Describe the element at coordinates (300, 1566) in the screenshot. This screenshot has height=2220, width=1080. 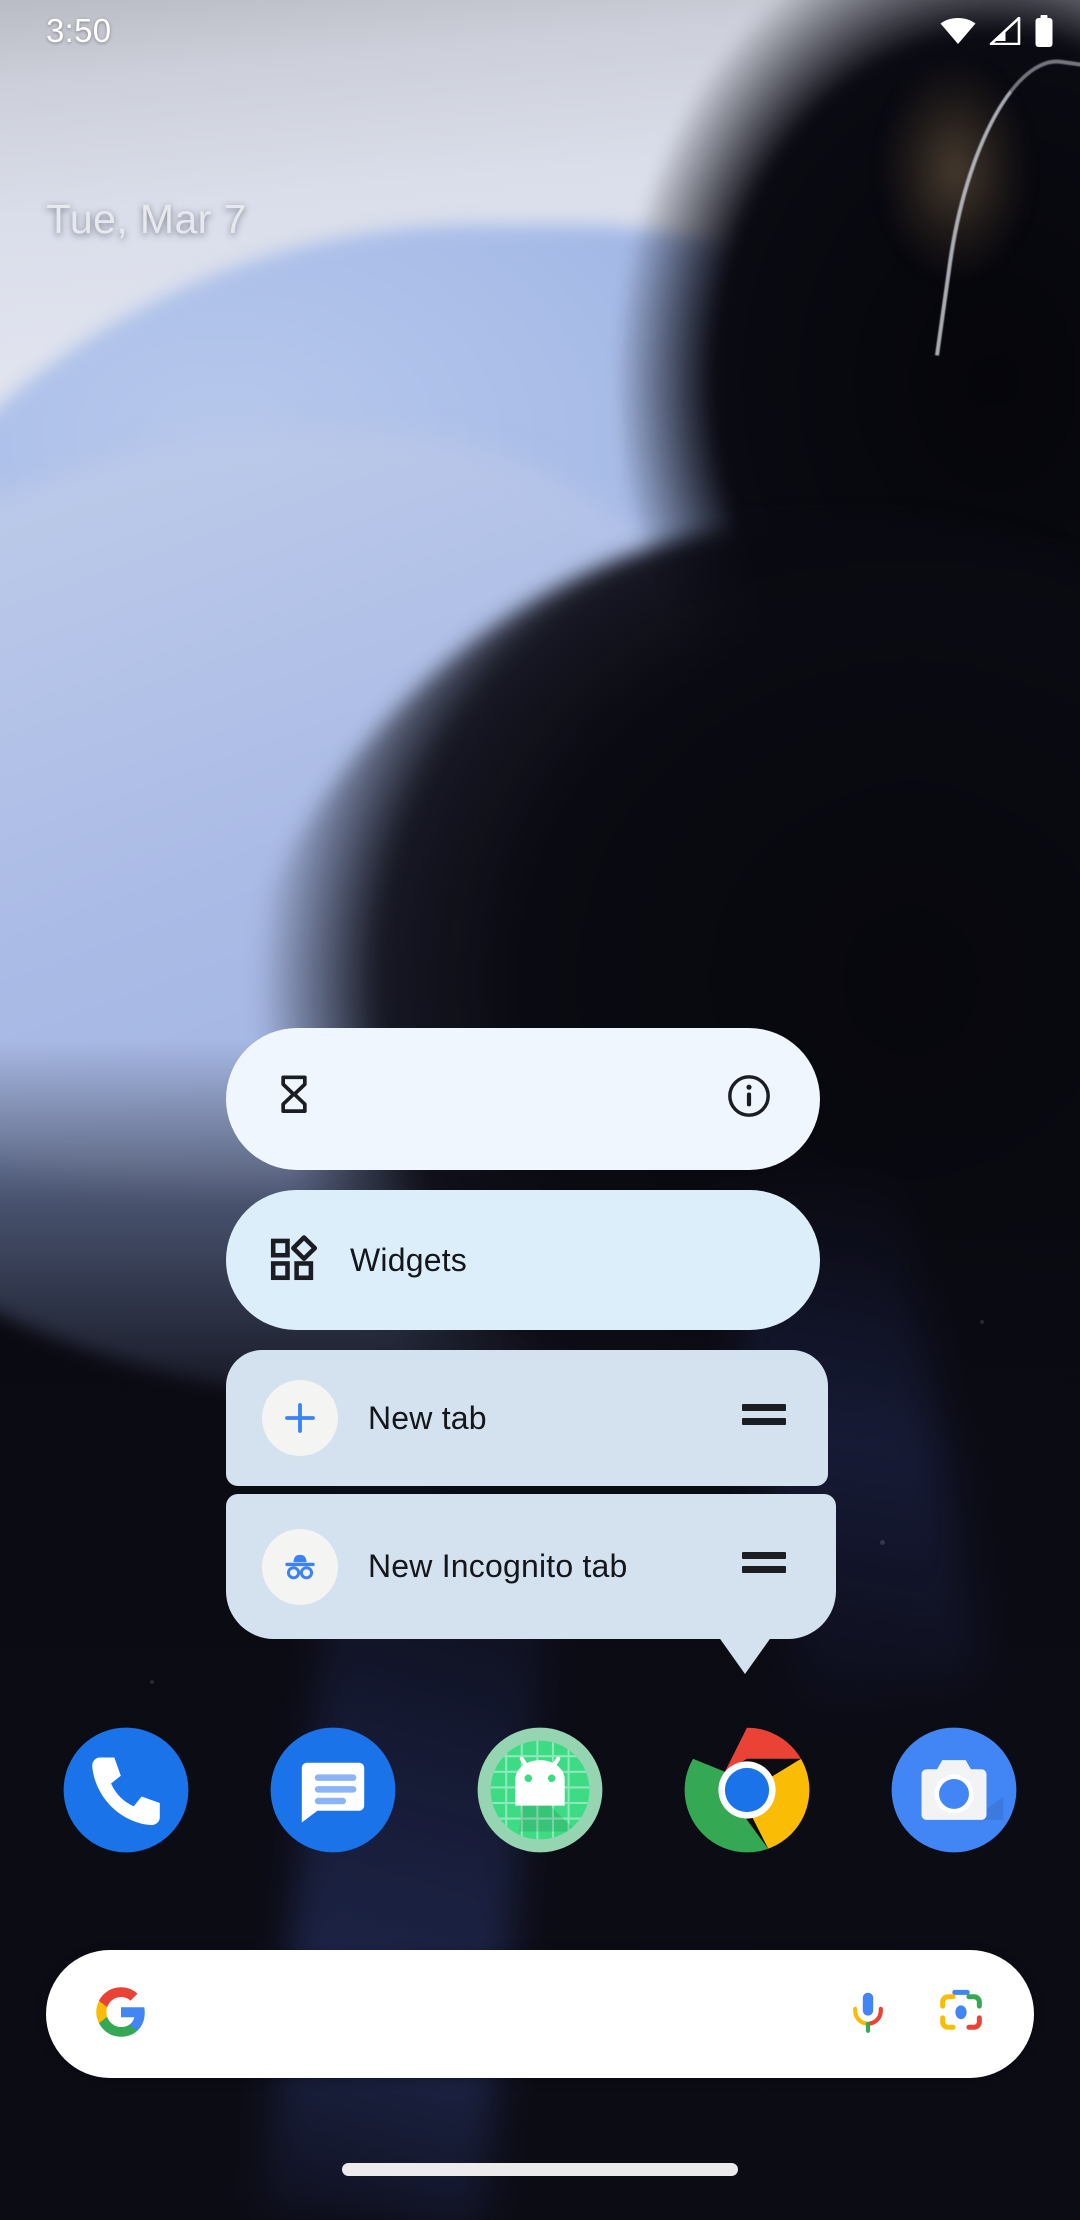
I see `incognito-icon` at that location.